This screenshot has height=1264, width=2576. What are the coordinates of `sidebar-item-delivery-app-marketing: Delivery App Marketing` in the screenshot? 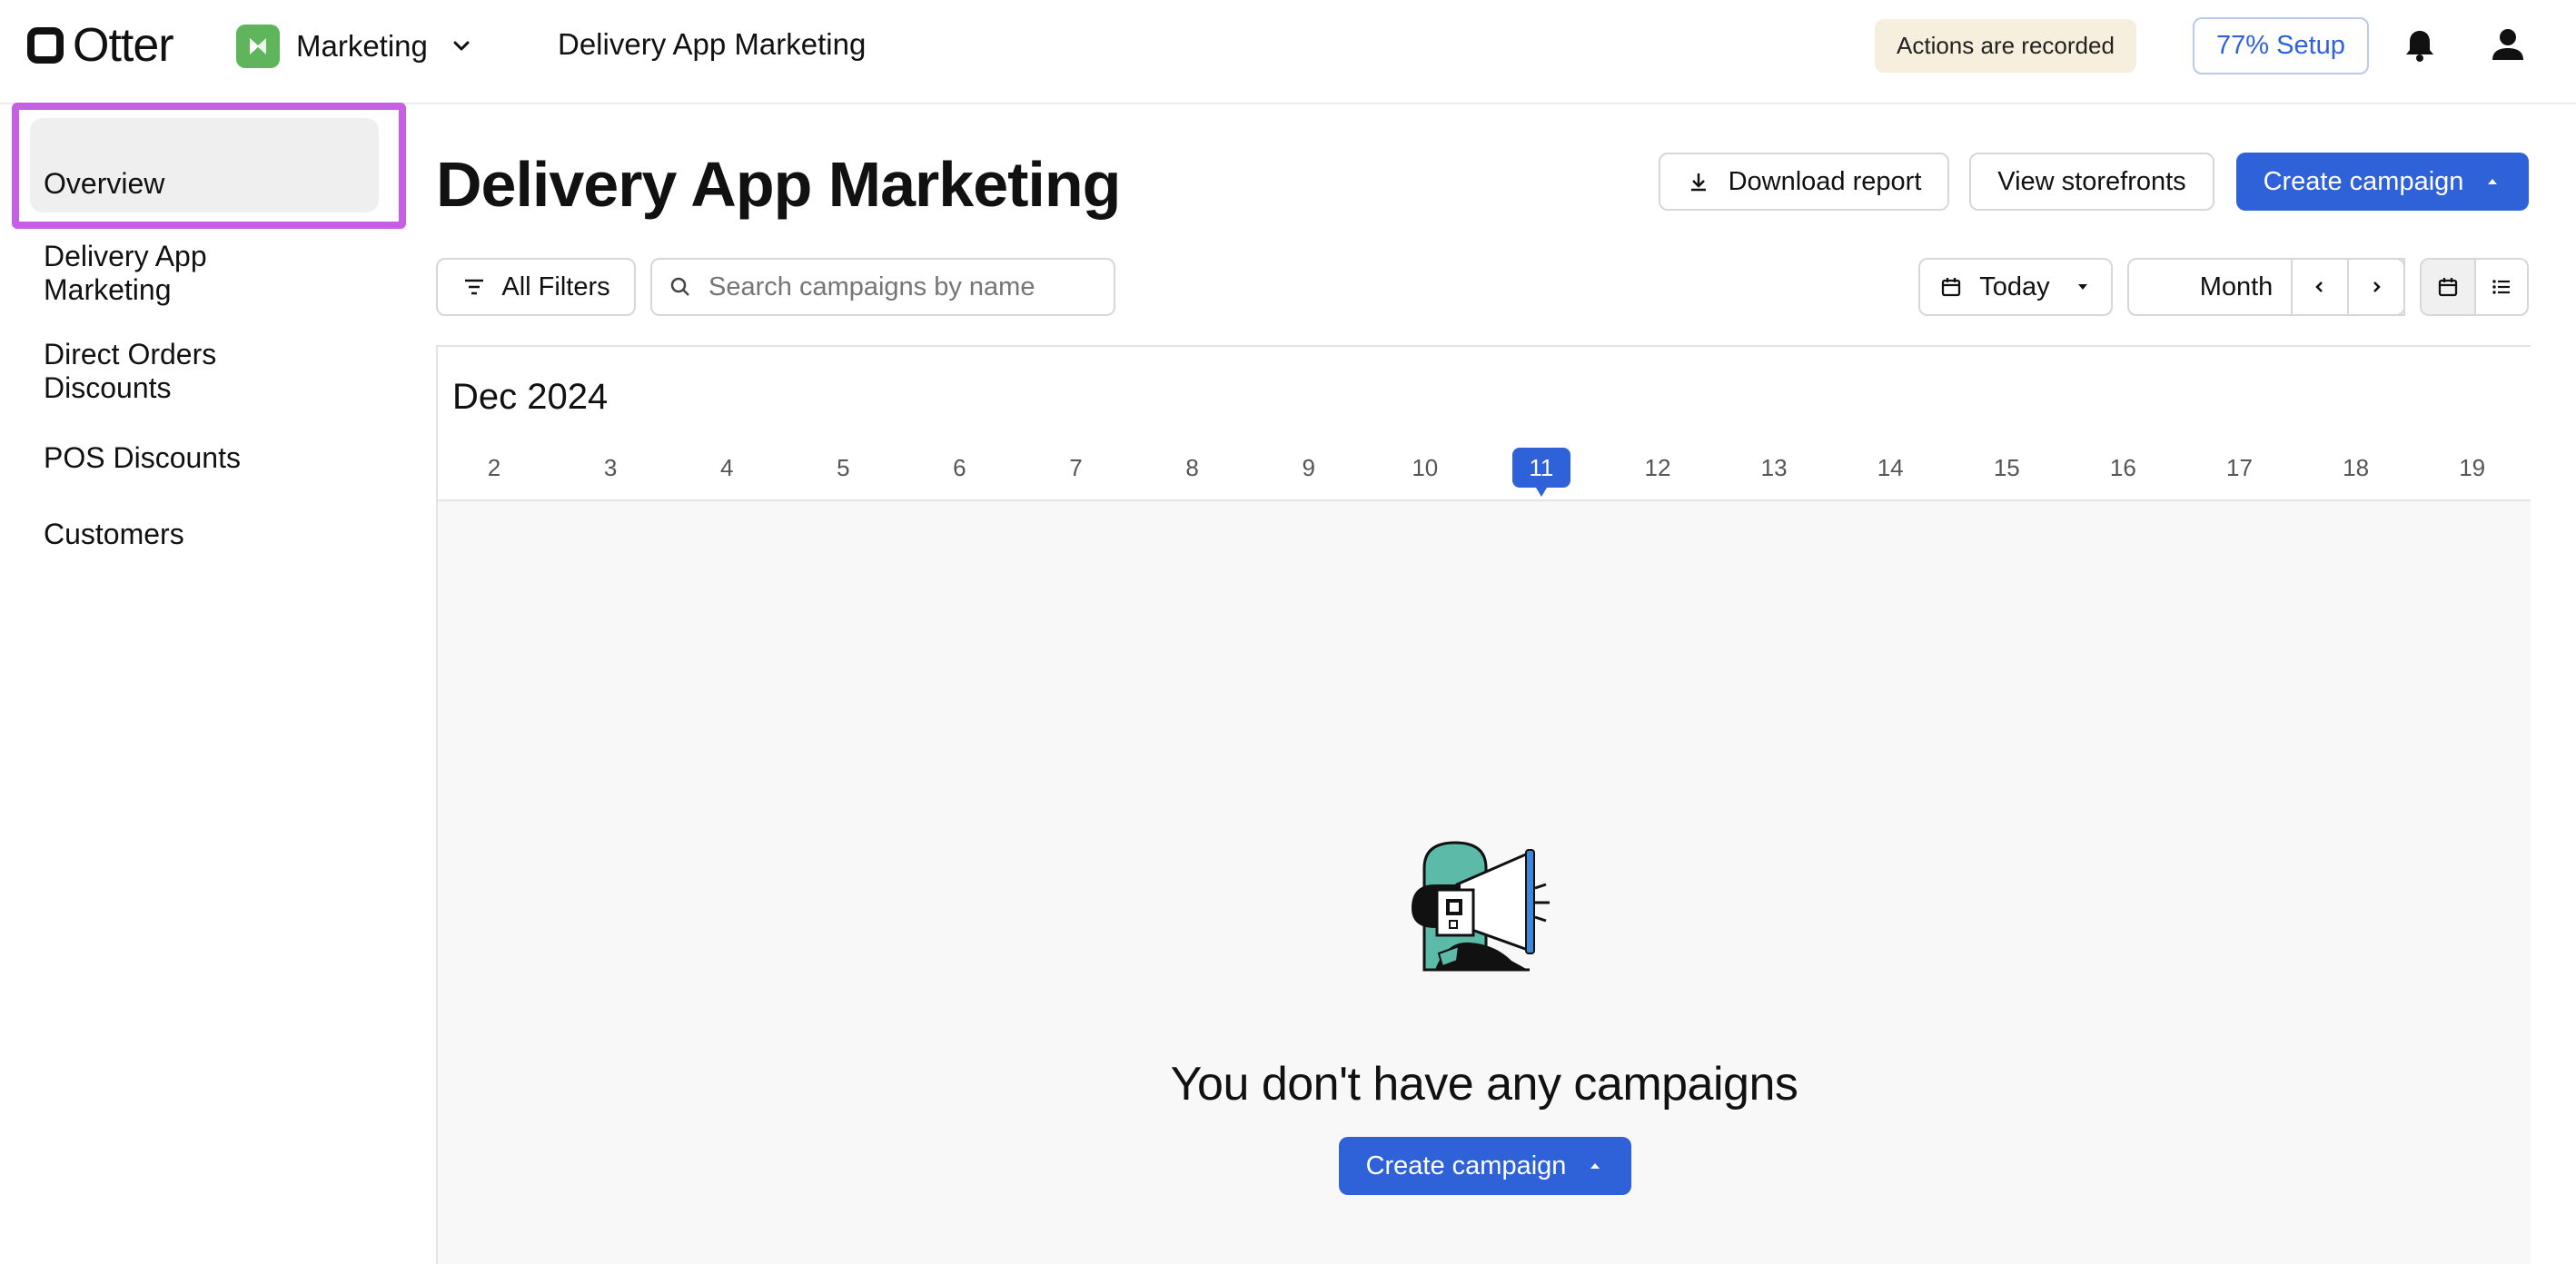 It's located at (162, 274).